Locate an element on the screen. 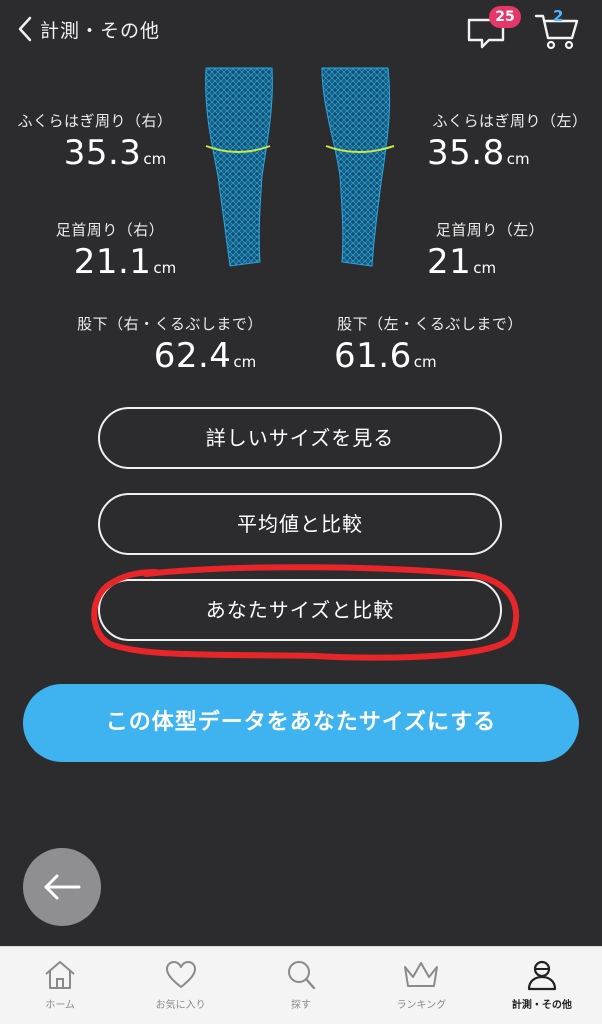 This screenshot has width=602, height=1024. ankle-left-measurement: 足首周り（左） 21 cm is located at coordinates (490, 250).